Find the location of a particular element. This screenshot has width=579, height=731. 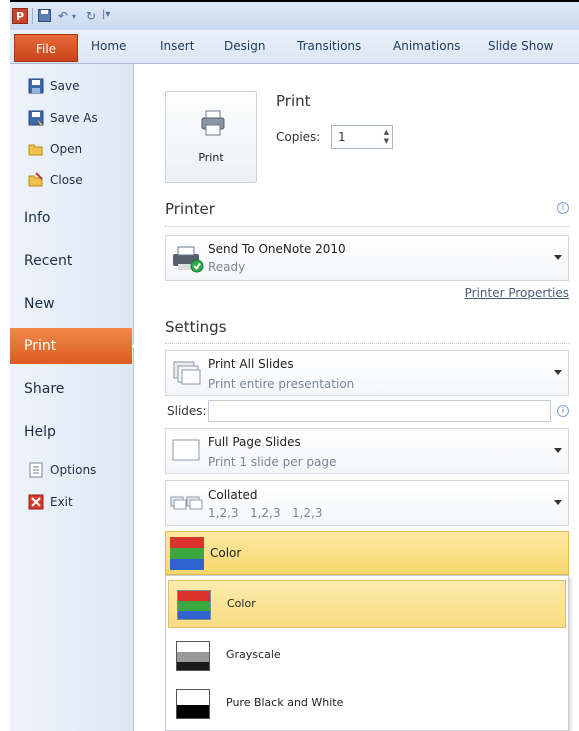

color-selected-label: Color is located at coordinates (226, 553).